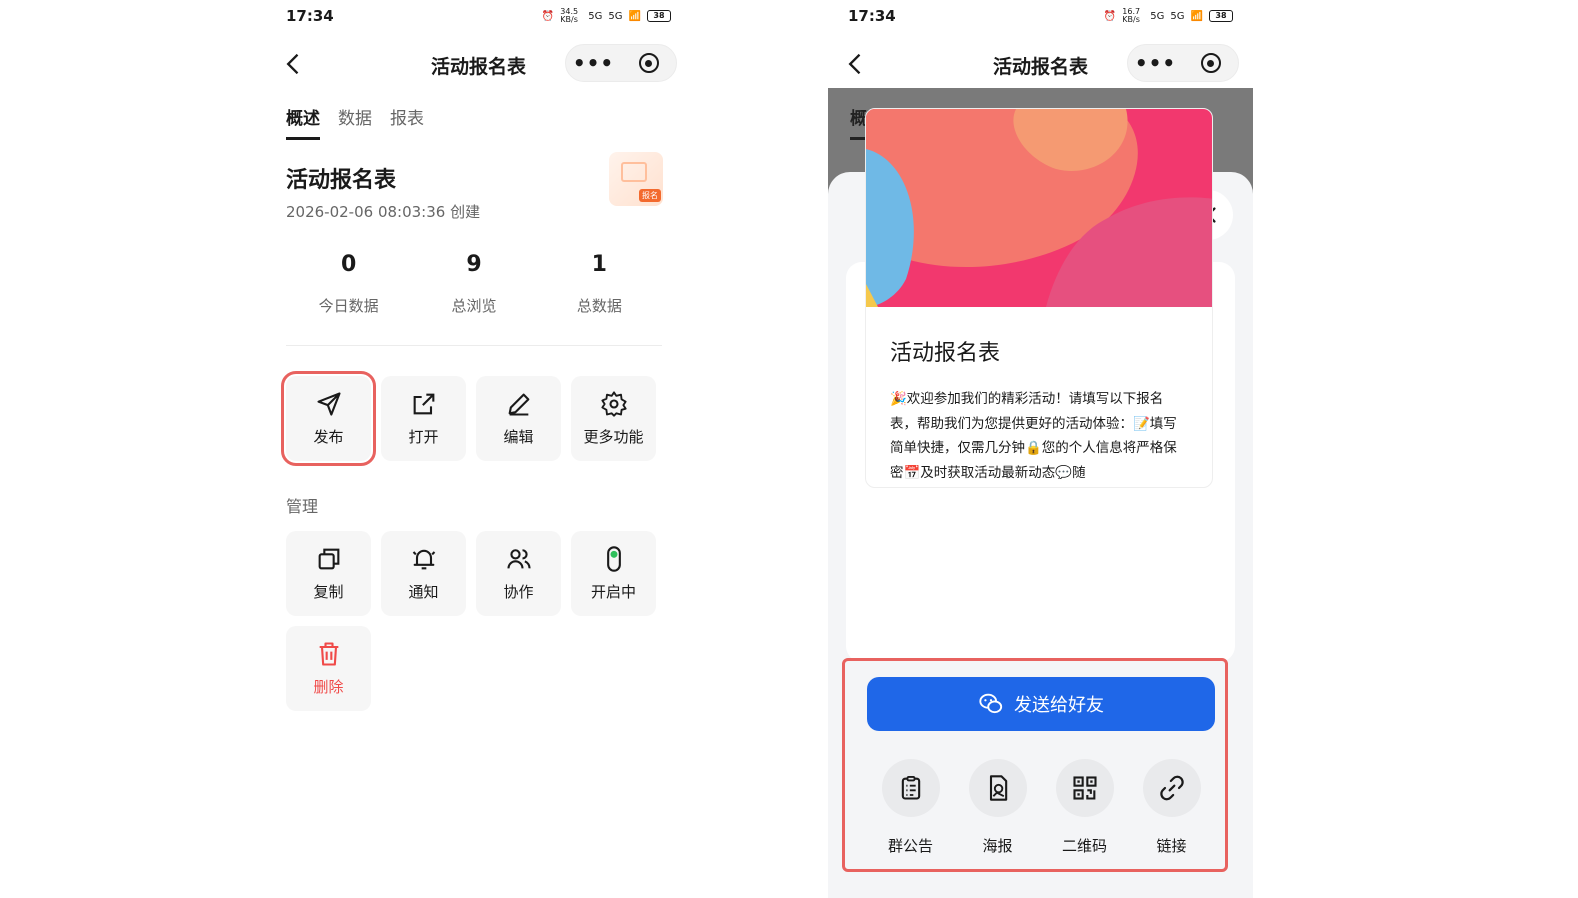 This screenshot has width=1578, height=898. I want to click on tile-label: 协作, so click(518, 592).